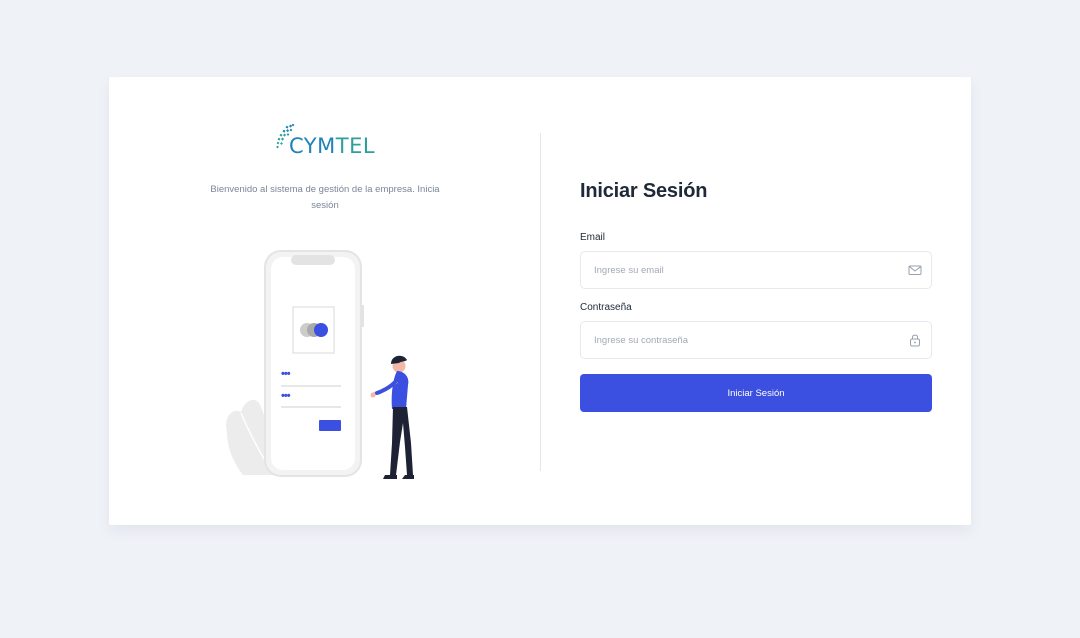 This screenshot has height=638, width=1080. What do you see at coordinates (355, 146) in the screenshot?
I see `logo-wordmark-accent: TEL` at bounding box center [355, 146].